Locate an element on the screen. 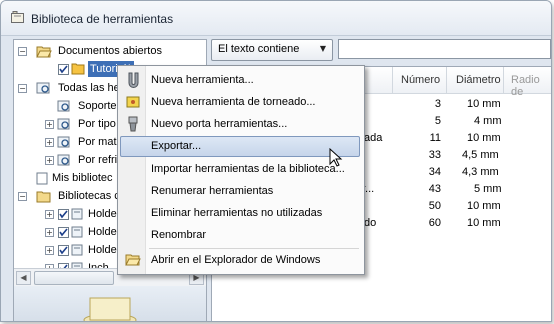  menu-item-renumber-tools: Renumerar herramientas is located at coordinates (240, 191).